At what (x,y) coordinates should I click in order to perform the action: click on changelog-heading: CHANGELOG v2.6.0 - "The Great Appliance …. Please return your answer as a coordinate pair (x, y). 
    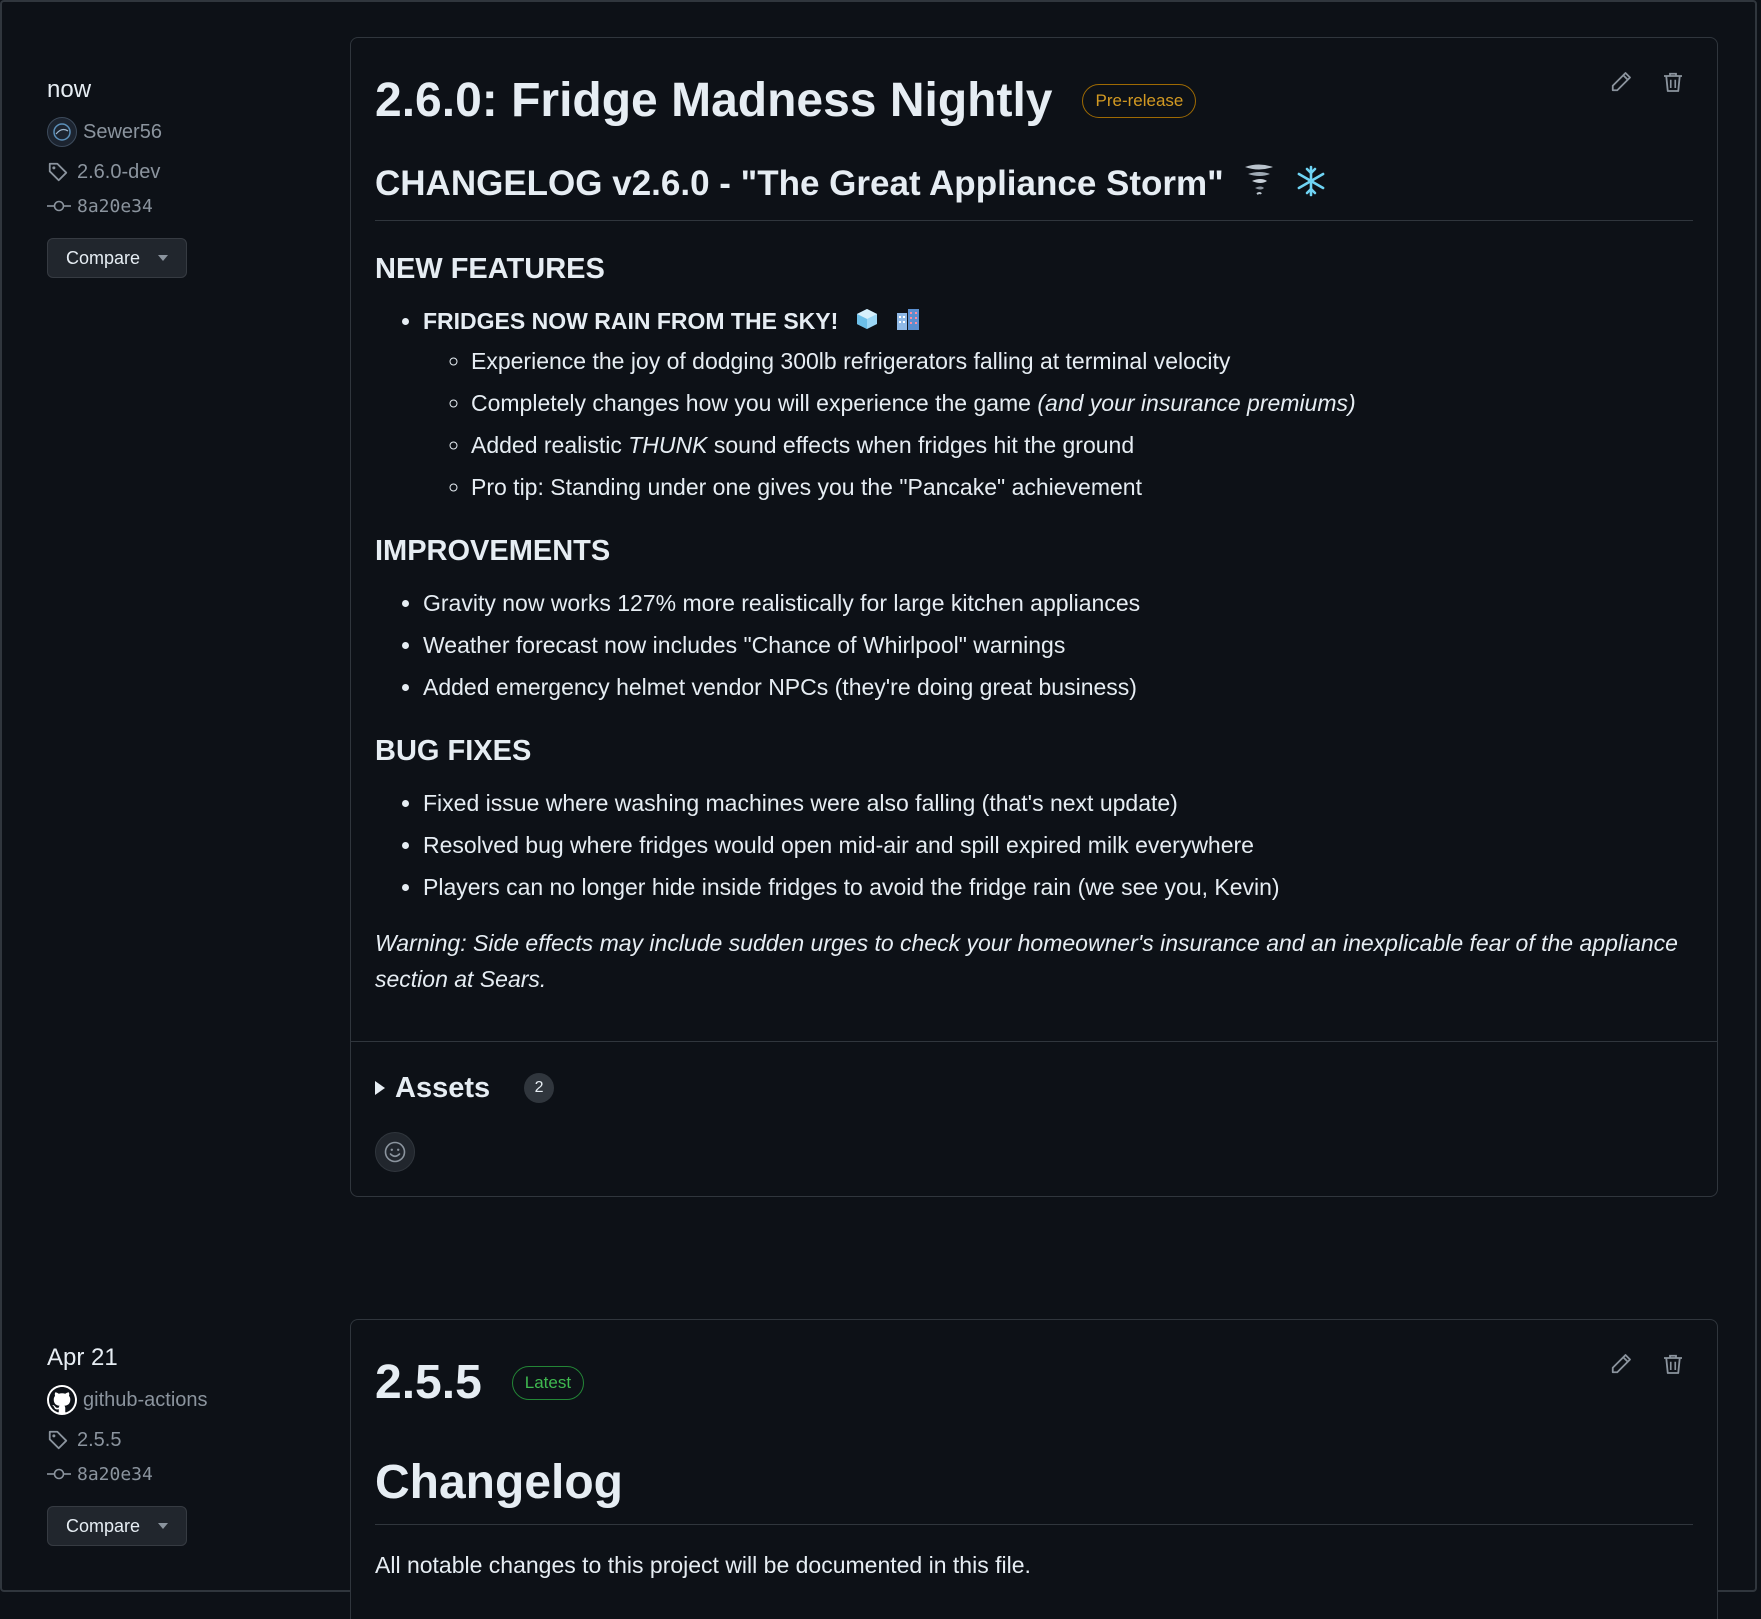
    Looking at the image, I should click on (1034, 192).